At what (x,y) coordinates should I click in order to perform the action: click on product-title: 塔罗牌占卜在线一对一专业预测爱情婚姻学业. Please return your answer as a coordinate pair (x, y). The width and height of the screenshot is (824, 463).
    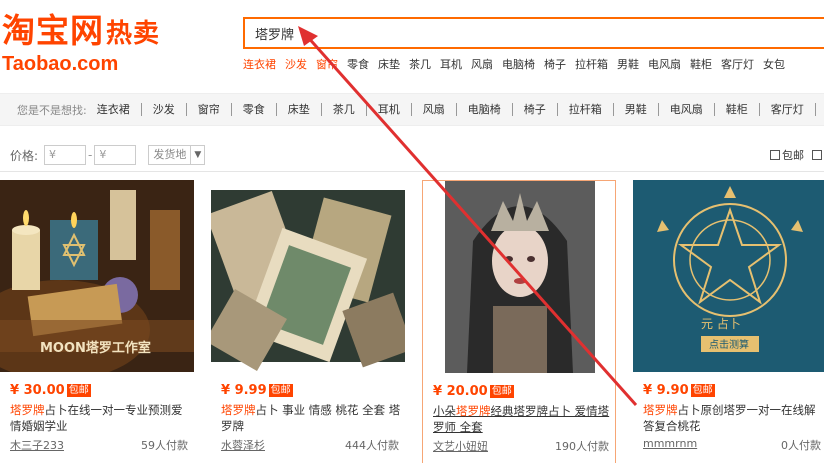
    Looking at the image, I should click on (100, 418).